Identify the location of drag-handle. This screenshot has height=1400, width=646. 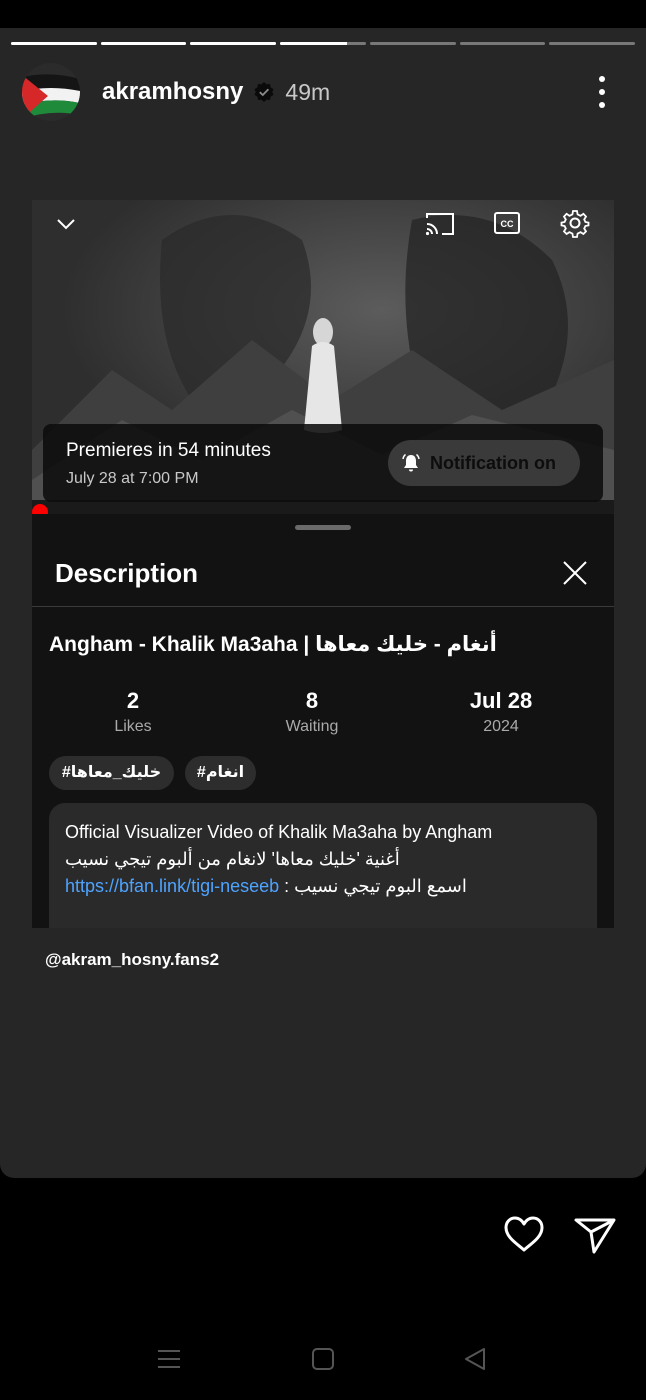
(323, 527).